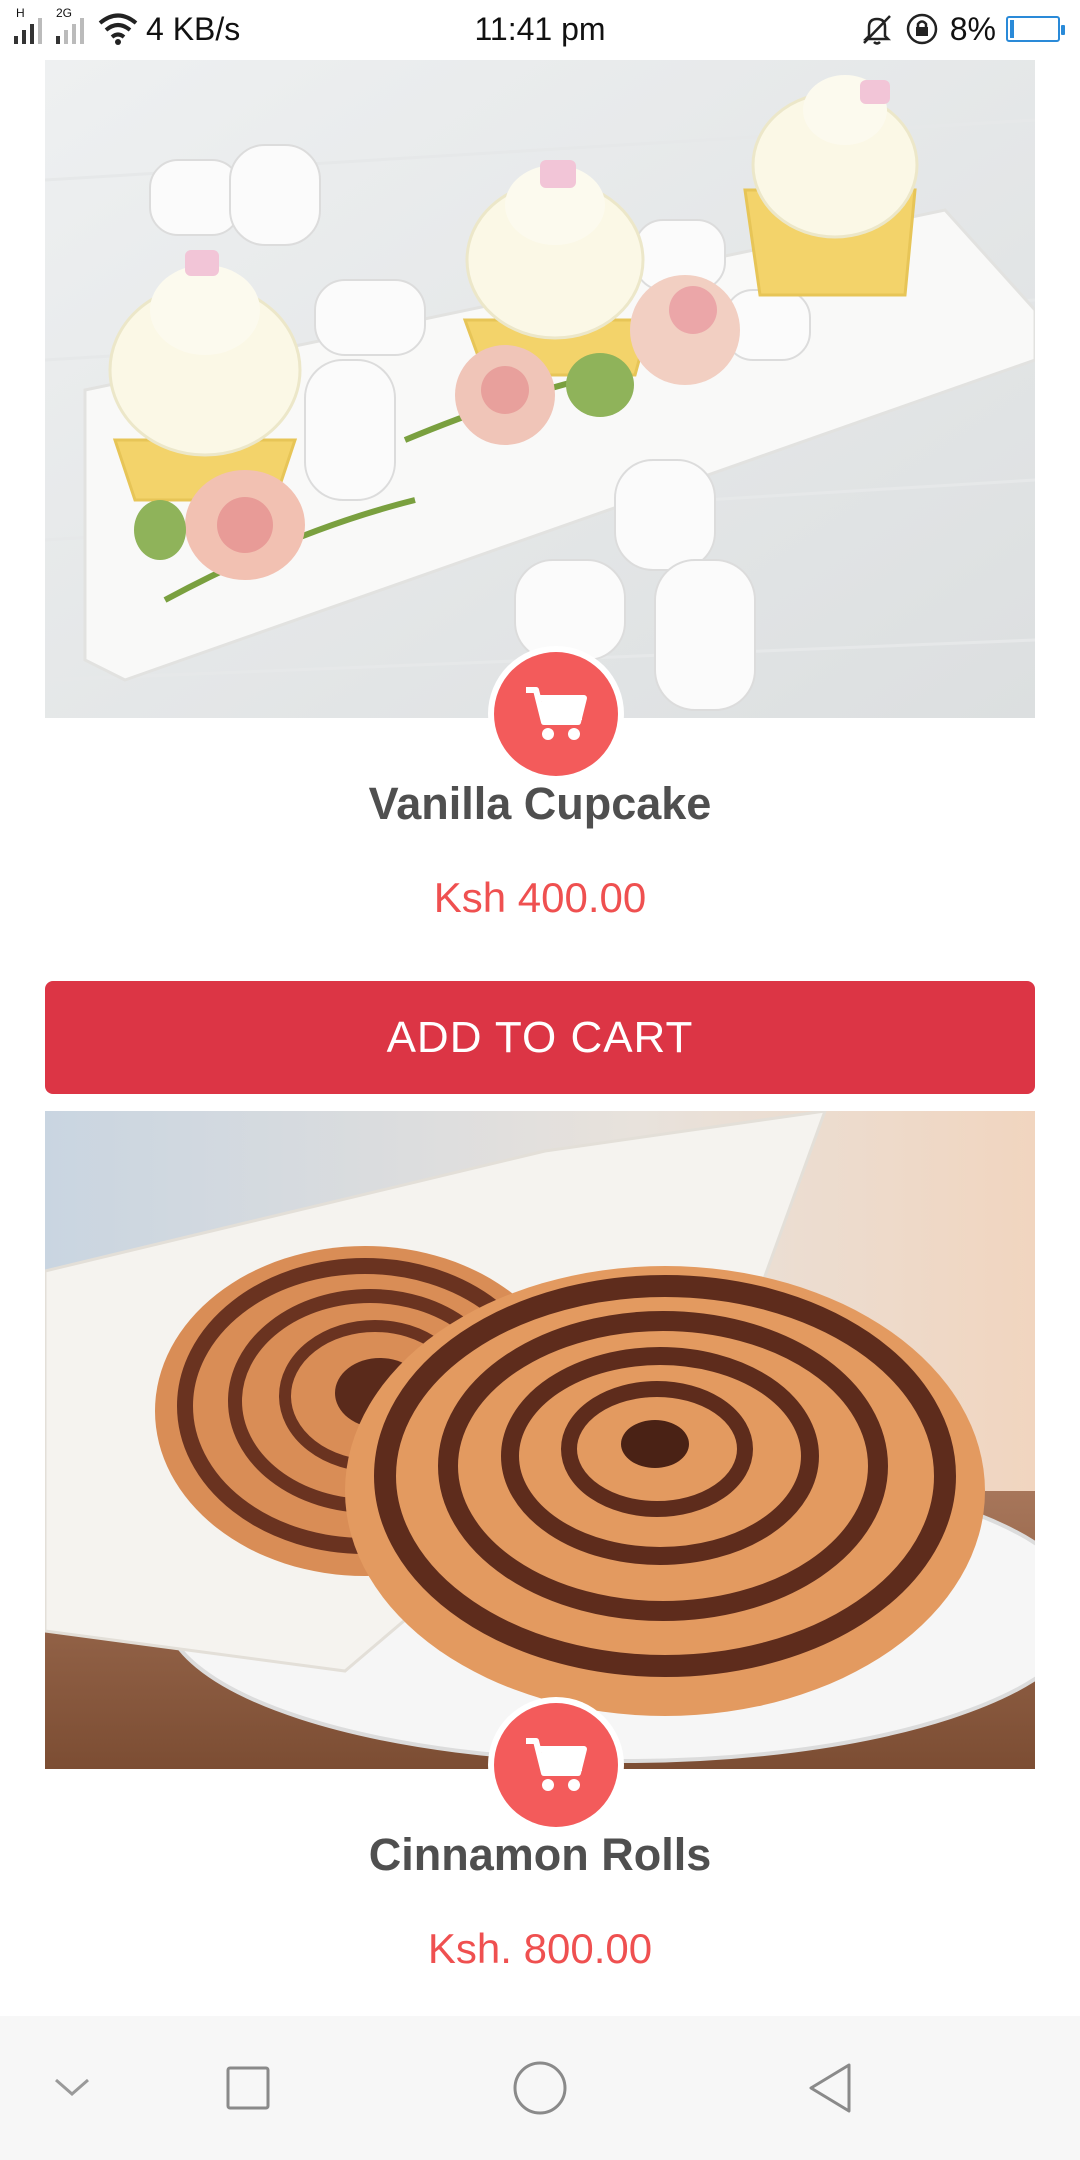  I want to click on nav-back-button, so click(830, 2088).